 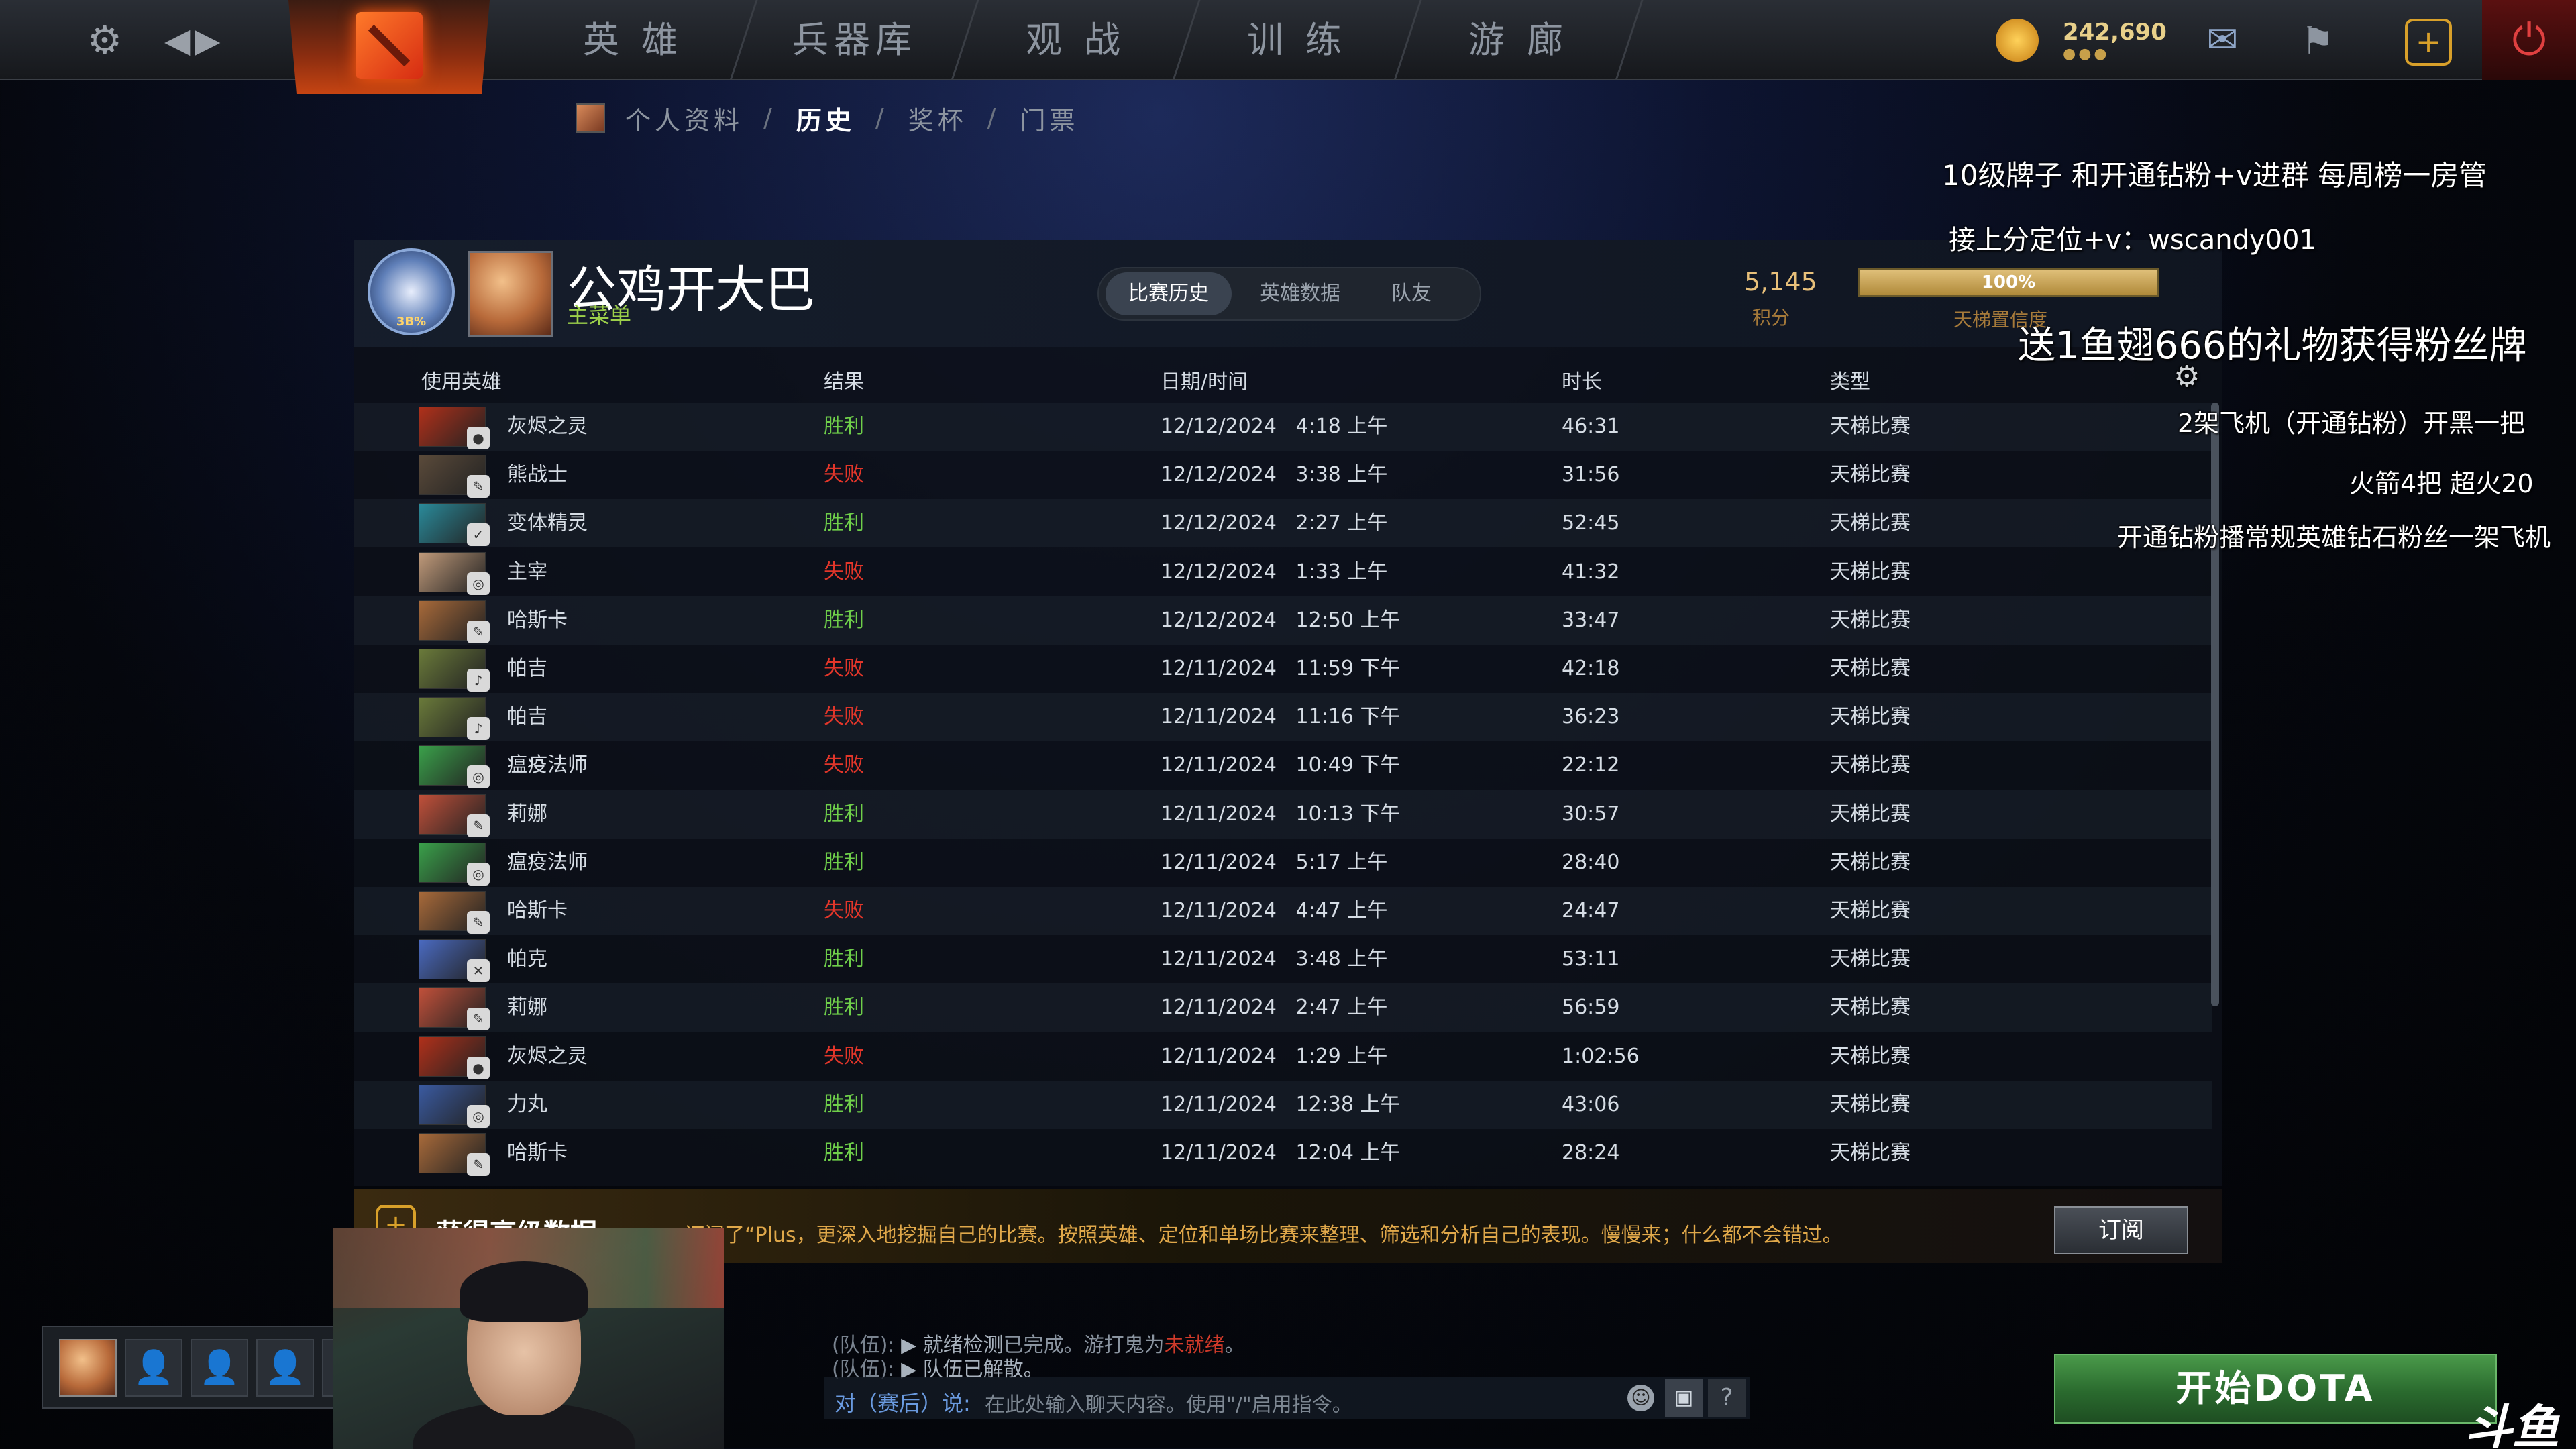 What do you see at coordinates (88, 1368) in the screenshot?
I see `party-slot-self` at bounding box center [88, 1368].